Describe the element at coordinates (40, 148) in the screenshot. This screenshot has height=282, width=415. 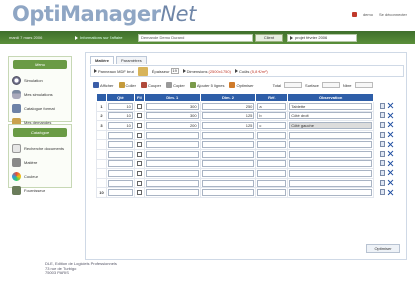
I see `sidebar-item-search-documents: Recherche documents` at that location.